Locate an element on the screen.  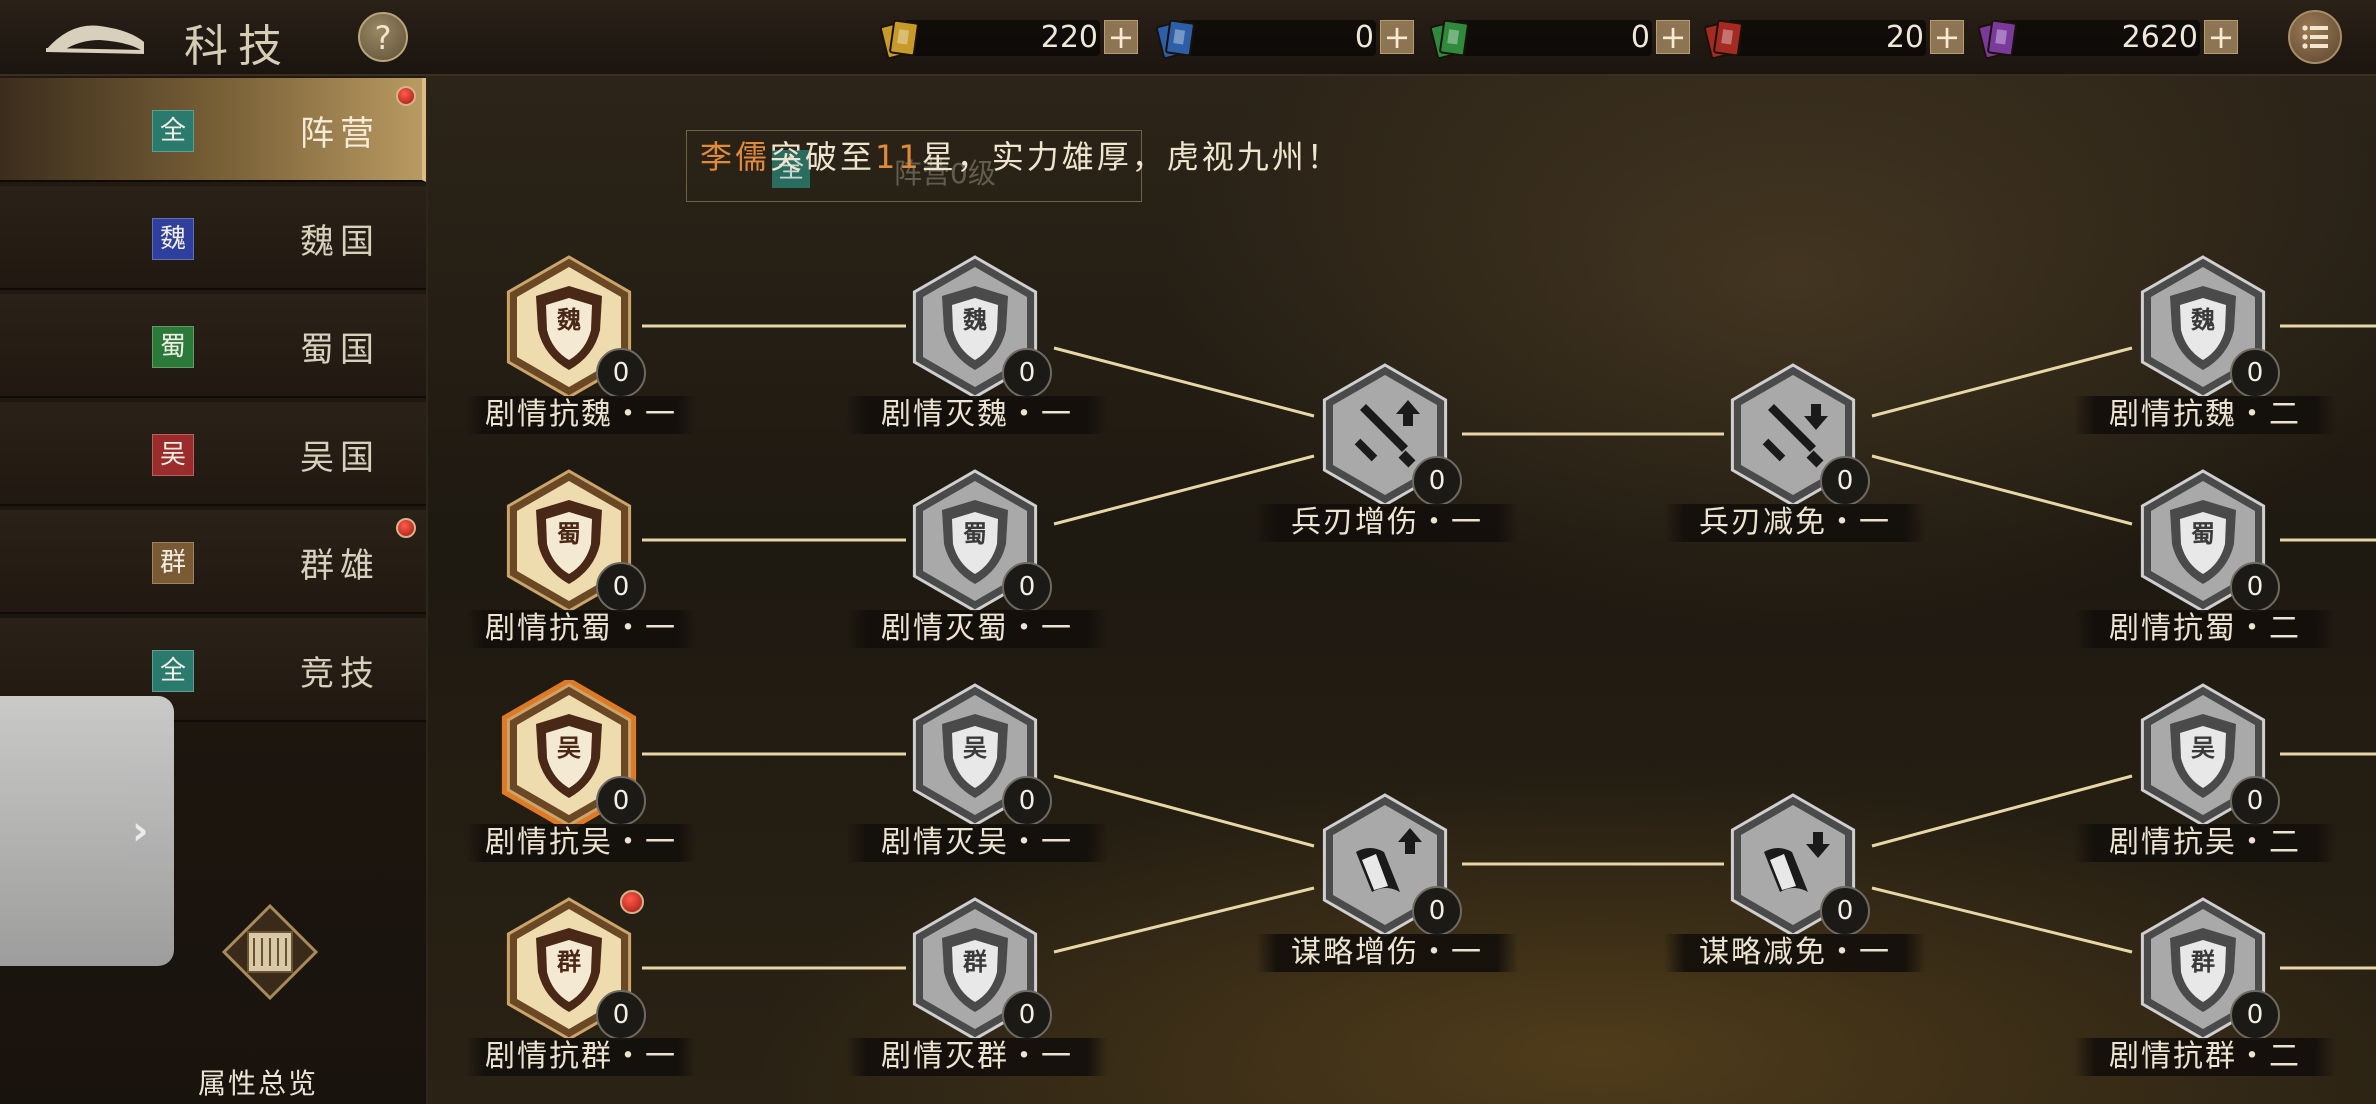
sidebar-tab-2: 蜀 蜀国 is located at coordinates (213, 346).